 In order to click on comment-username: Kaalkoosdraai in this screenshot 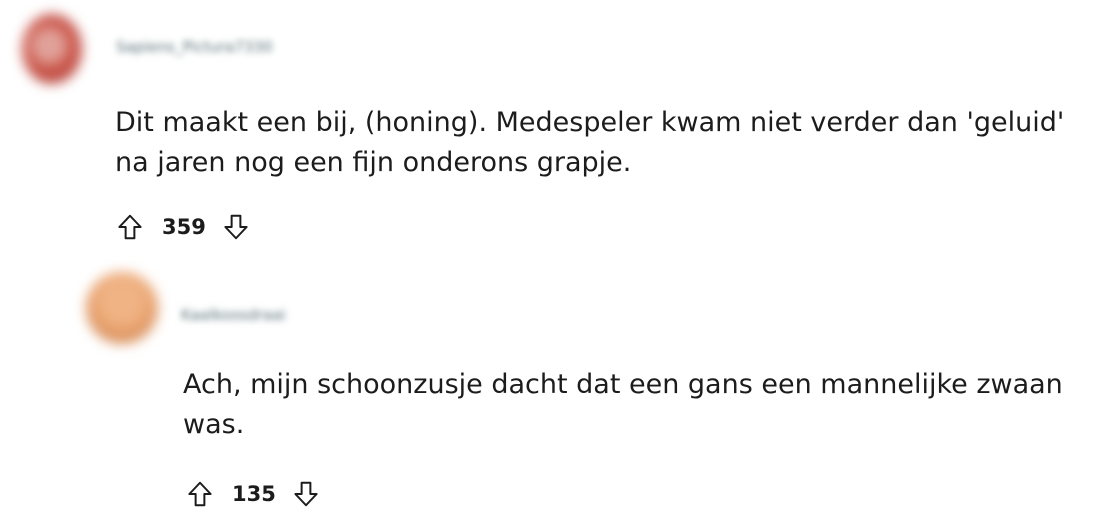, I will do `click(233, 315)`.